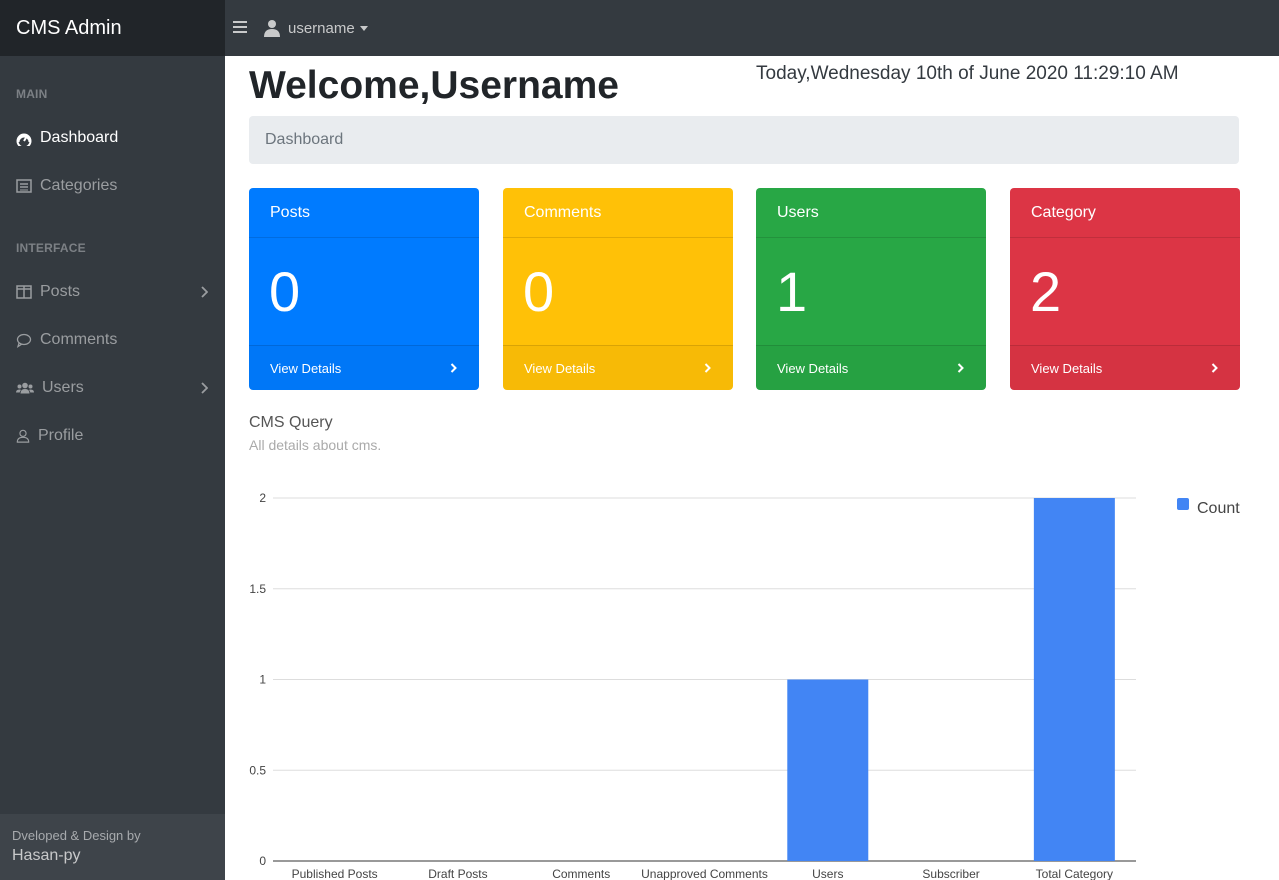 The image size is (1279, 880). What do you see at coordinates (744, 140) in the screenshot?
I see `breadcrumb: Dashboard` at bounding box center [744, 140].